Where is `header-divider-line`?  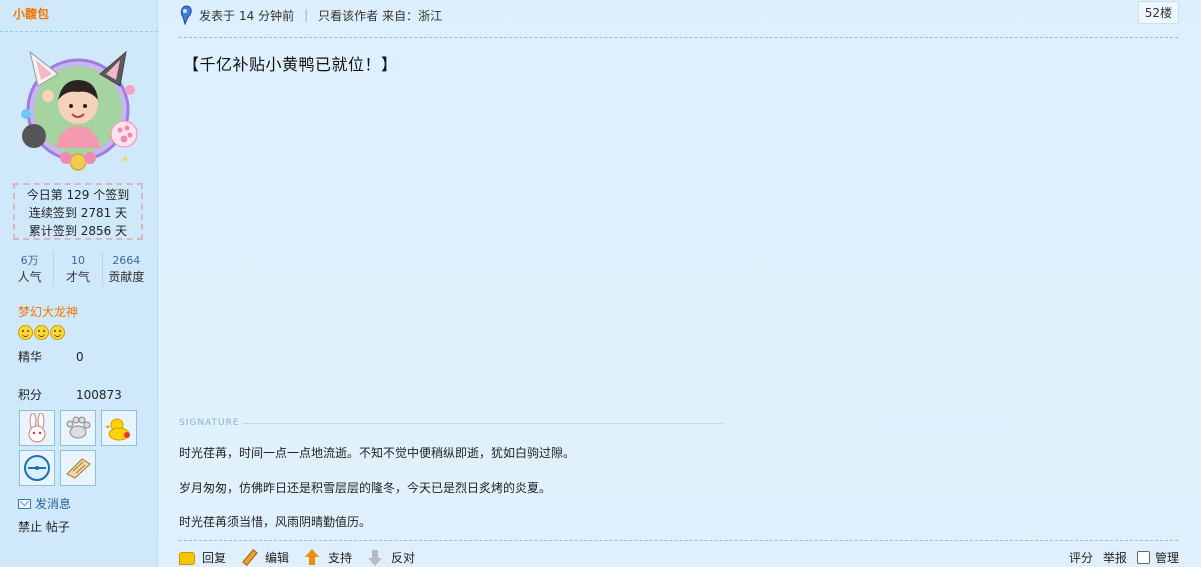 header-divider-line is located at coordinates (678, 37).